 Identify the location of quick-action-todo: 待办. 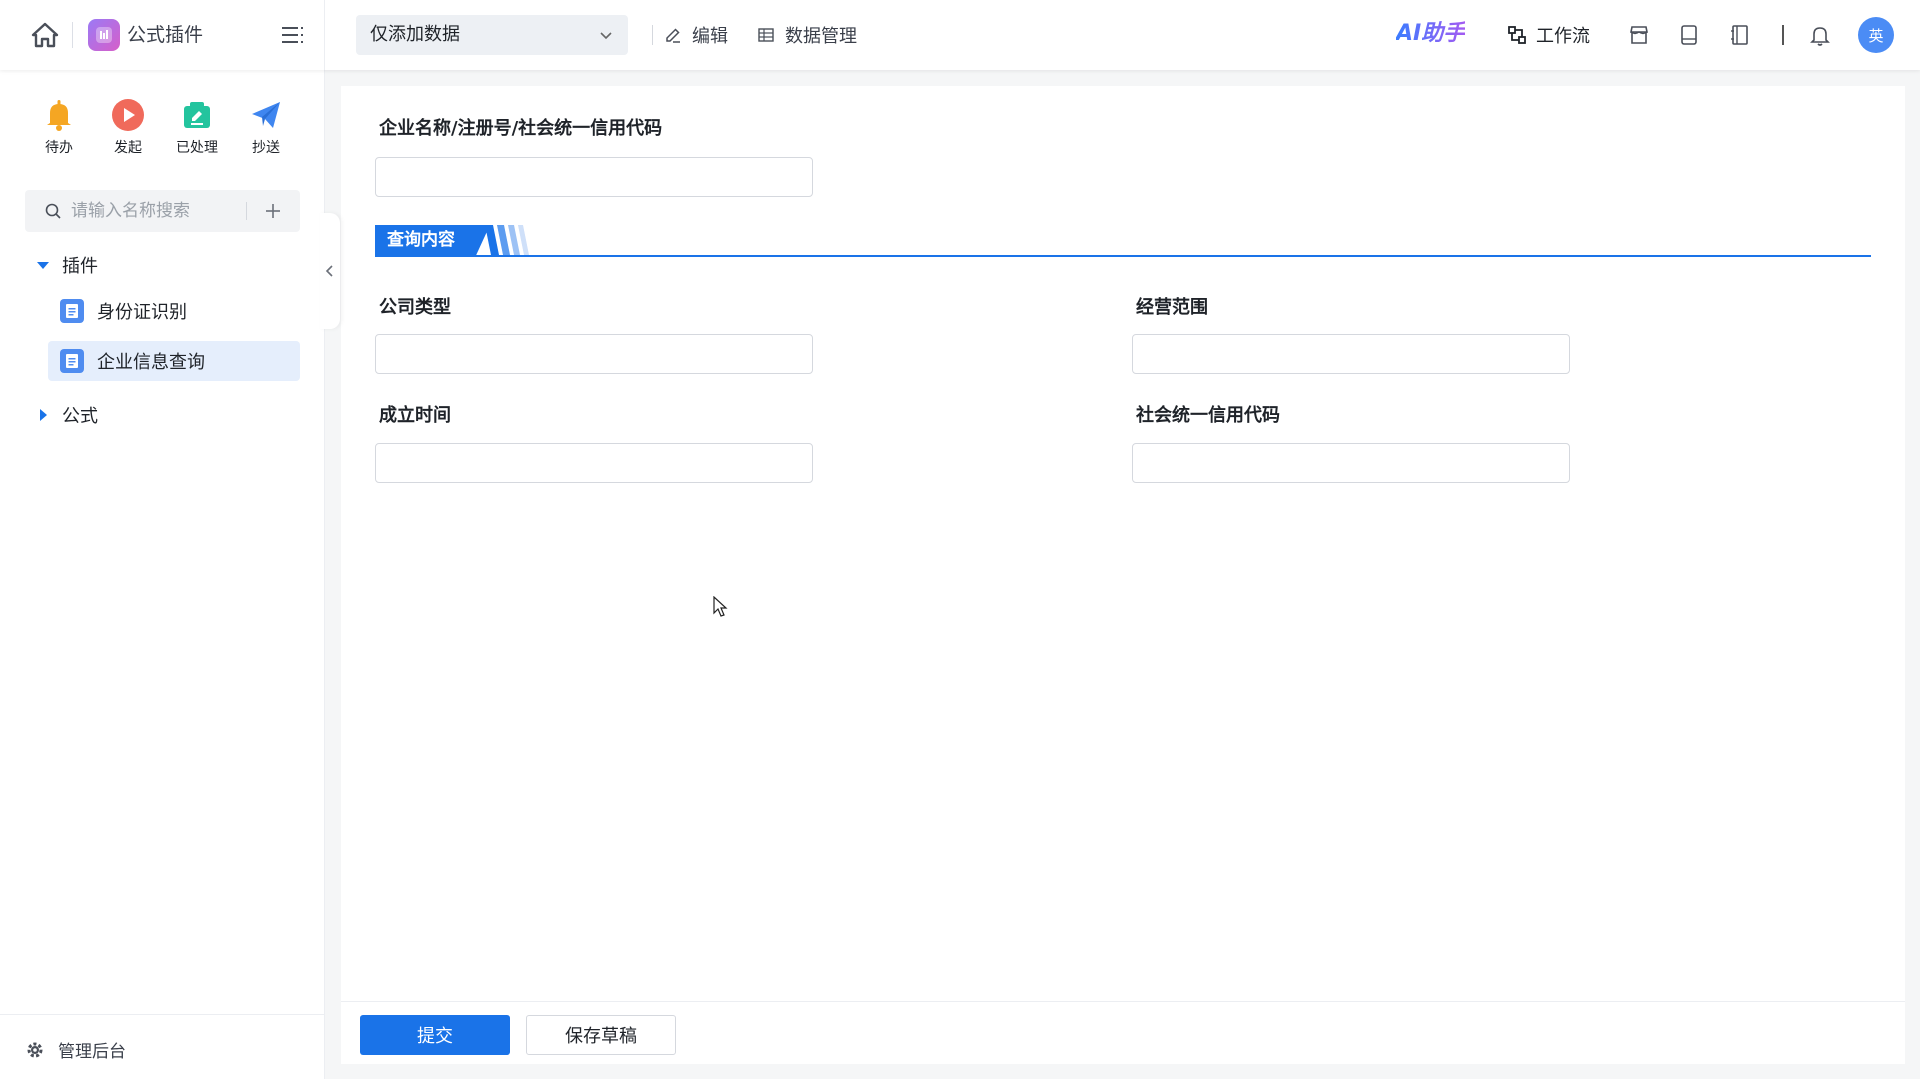
(59, 126).